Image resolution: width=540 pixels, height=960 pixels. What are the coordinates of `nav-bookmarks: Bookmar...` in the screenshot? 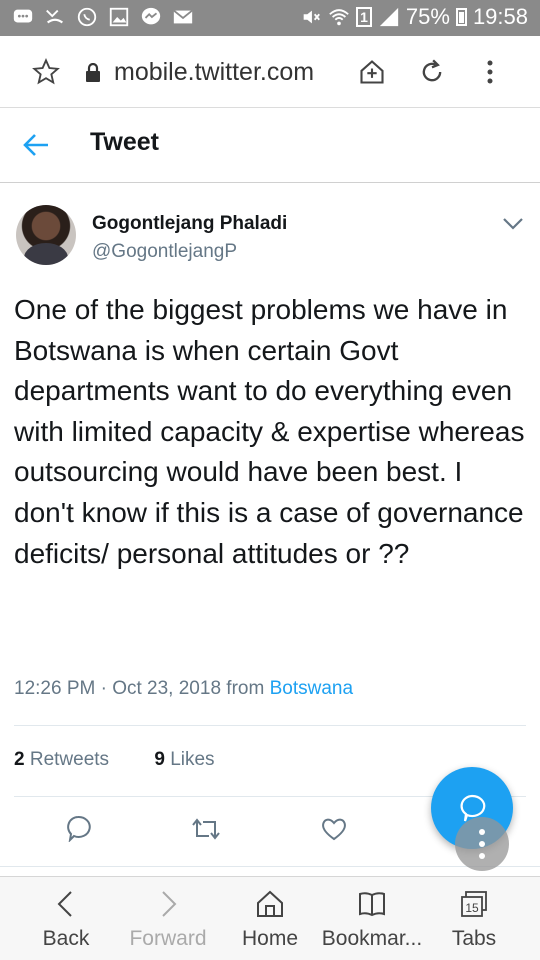 It's located at (372, 918).